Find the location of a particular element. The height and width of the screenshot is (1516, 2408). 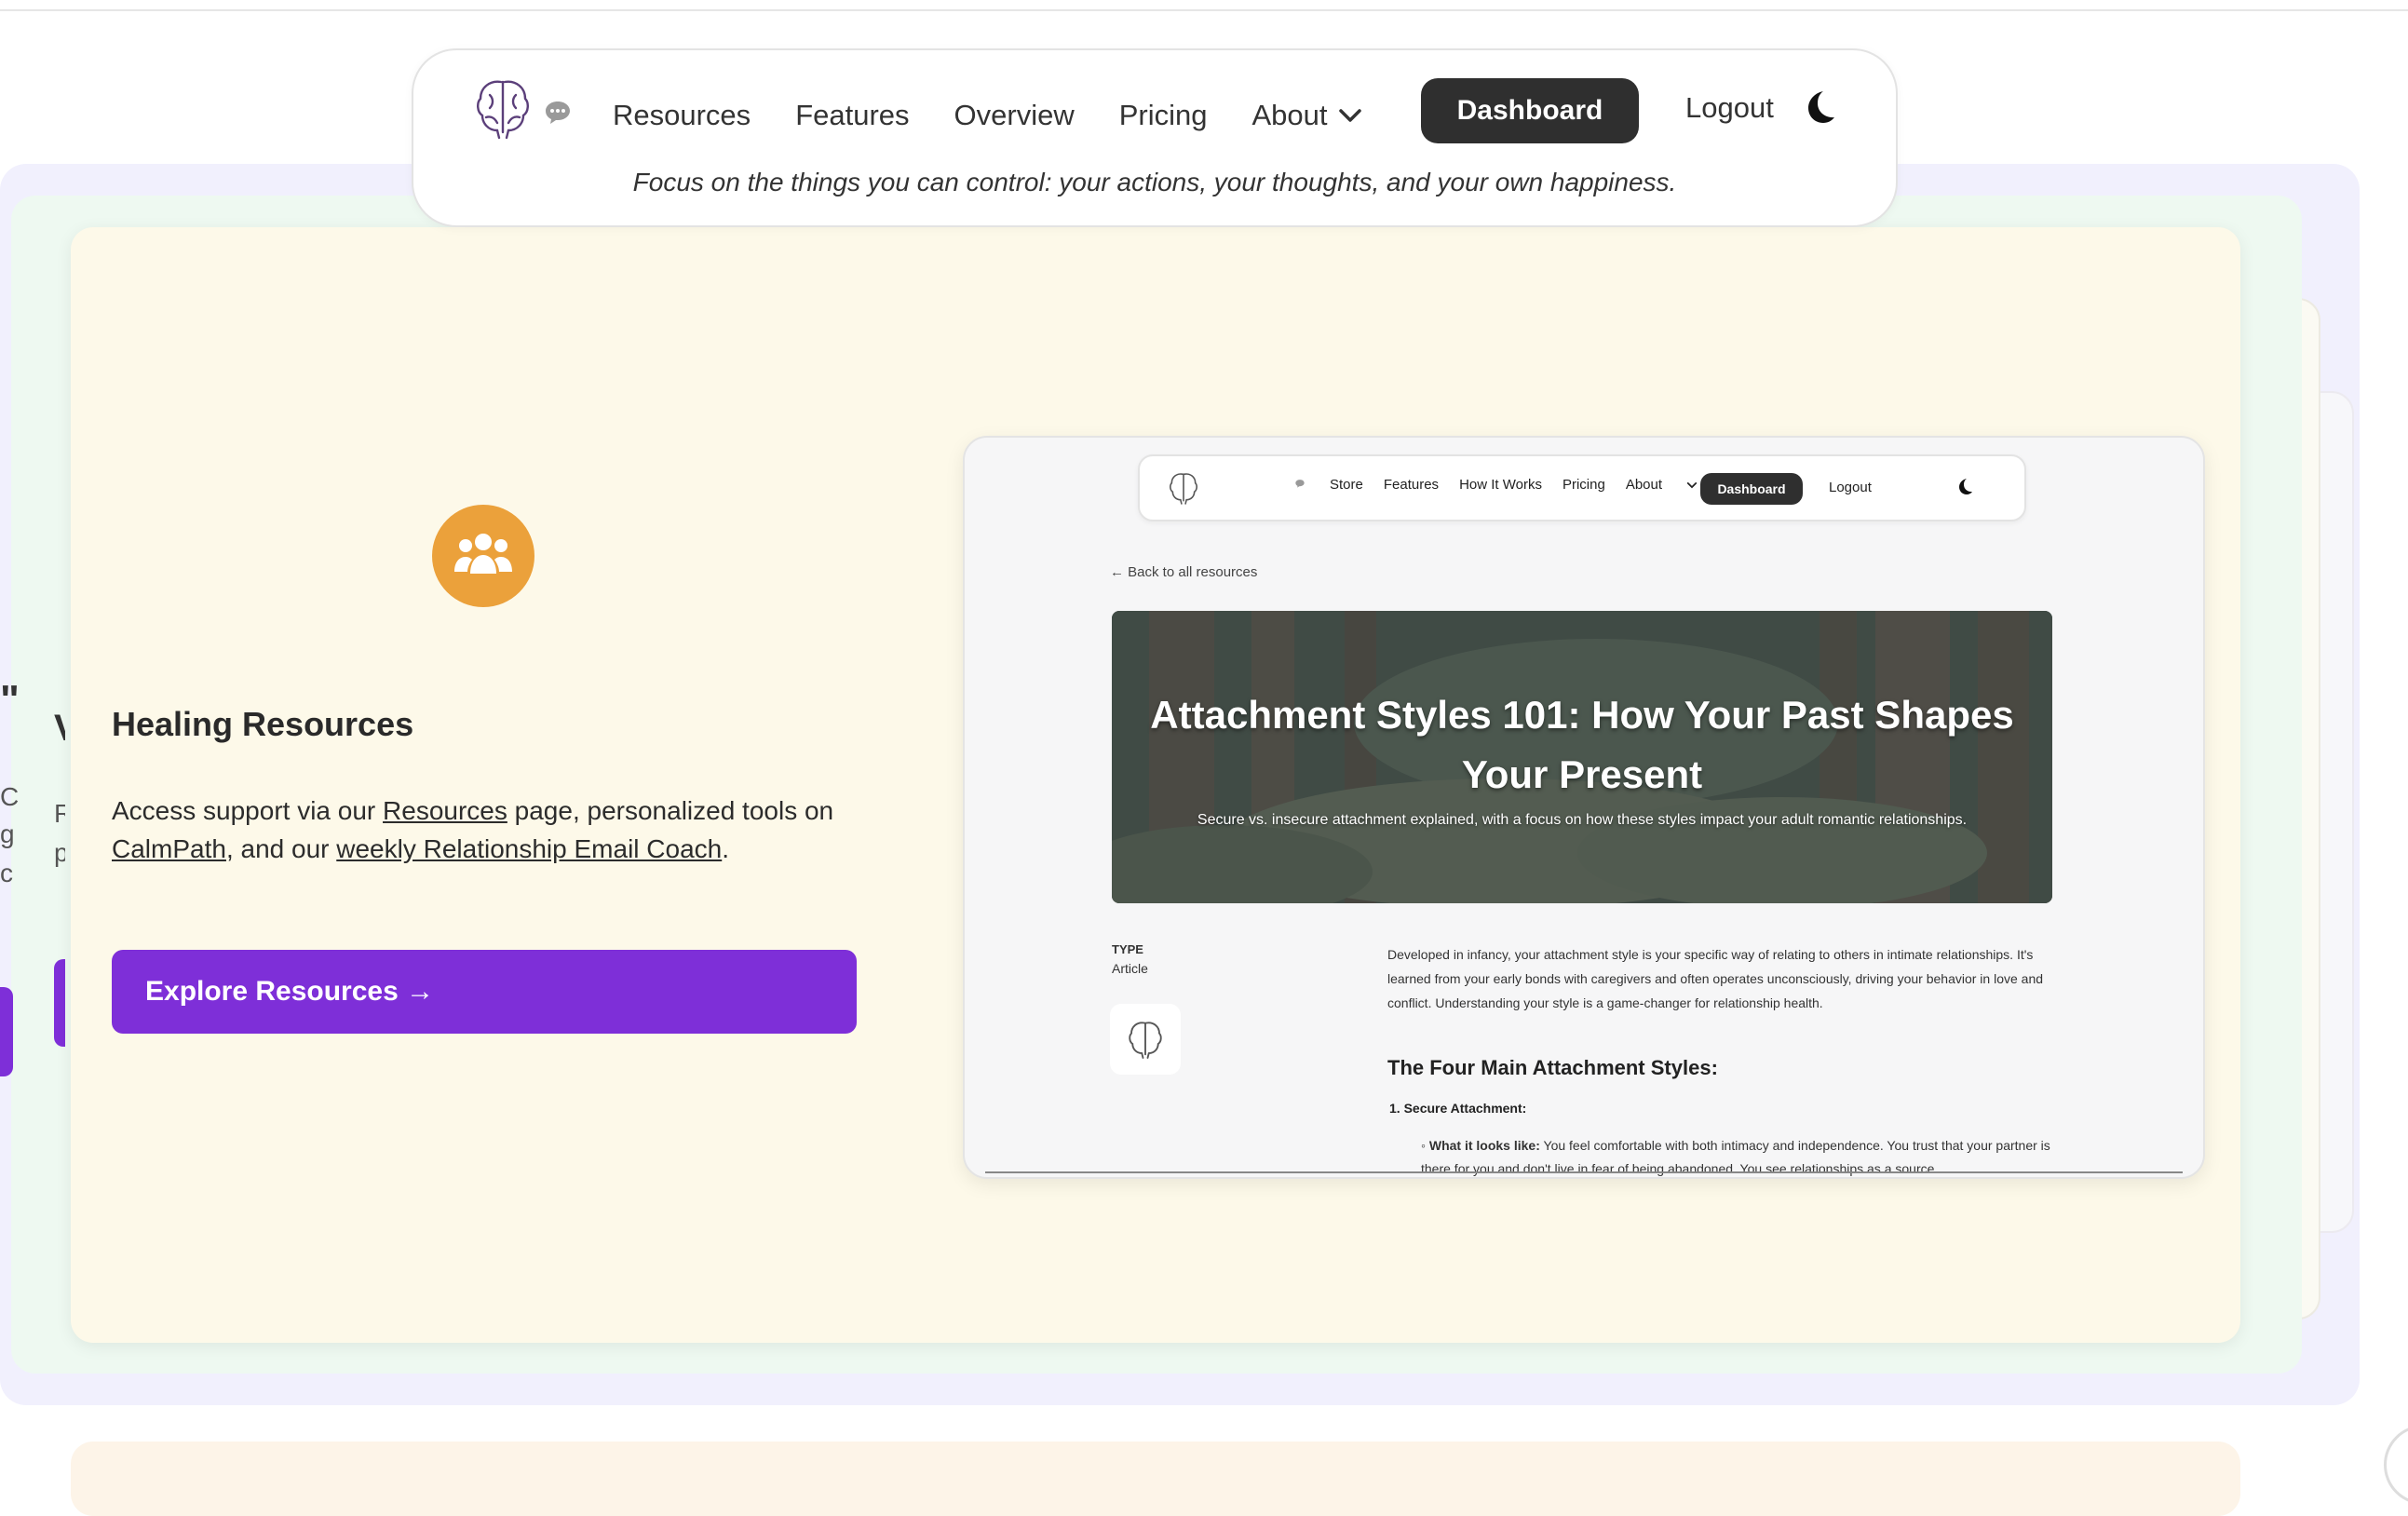

nav-link-overview: Overview is located at coordinates (1014, 115).